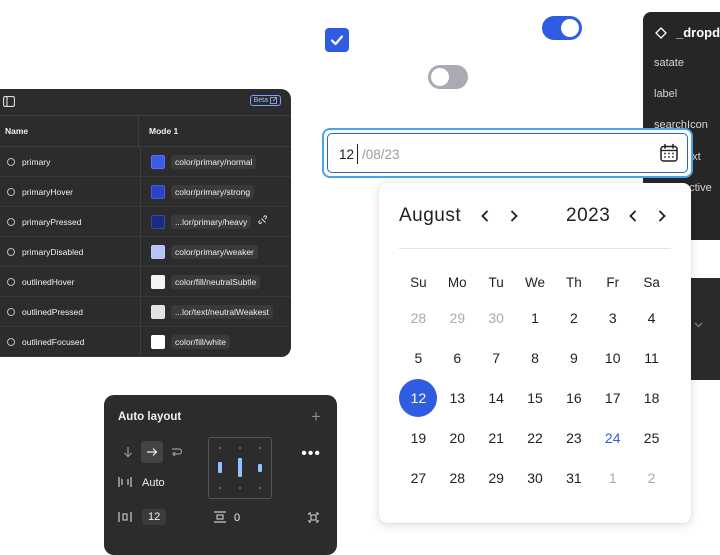  I want to click on dropdown-item-label: label, so click(665, 94).